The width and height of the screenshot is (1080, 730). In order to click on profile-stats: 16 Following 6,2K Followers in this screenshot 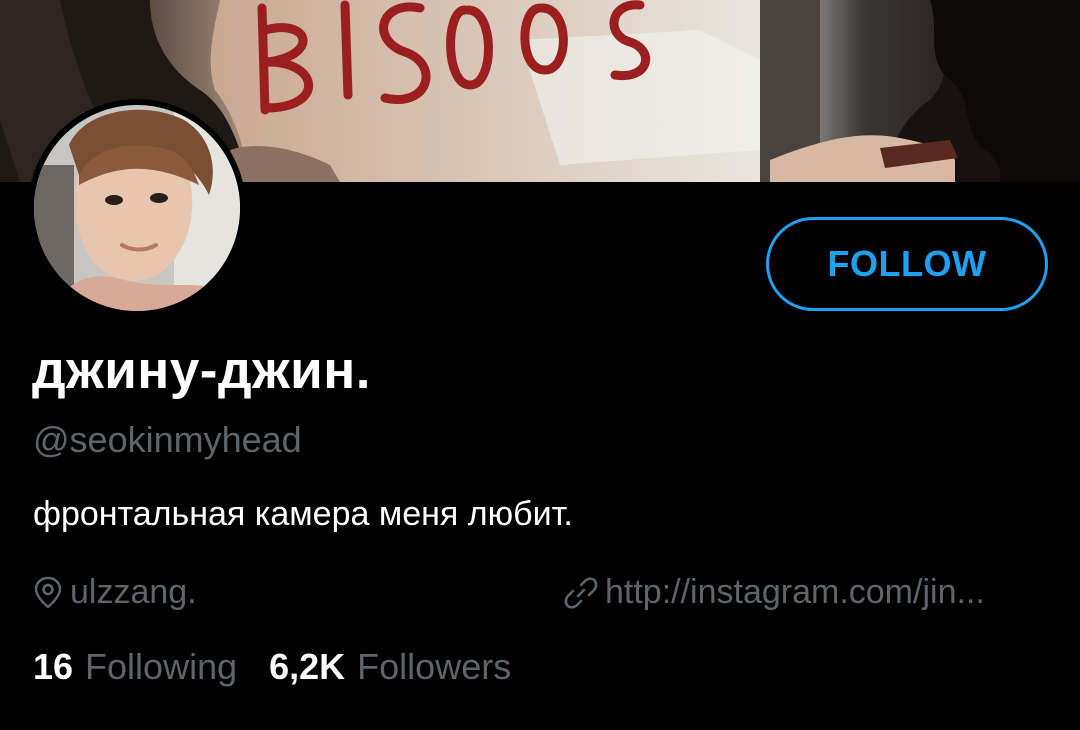, I will do `click(272, 667)`.